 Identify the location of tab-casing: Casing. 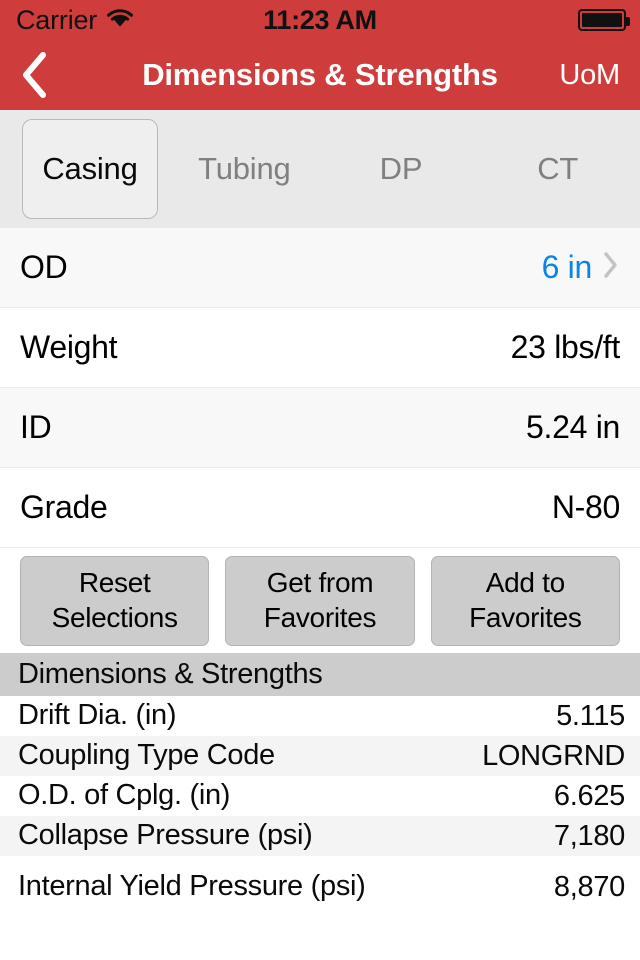
(90, 169).